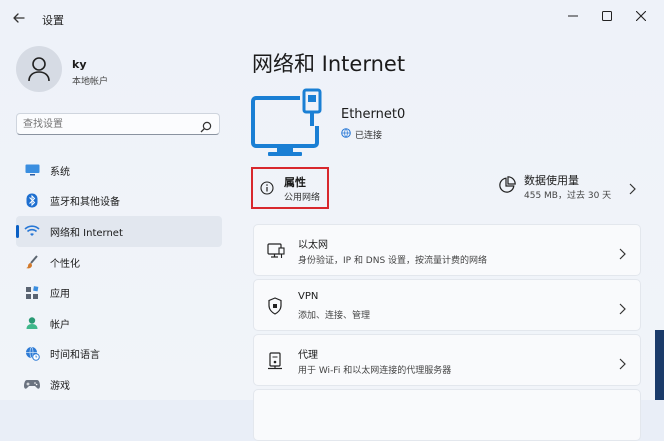  What do you see at coordinates (119, 354) in the screenshot?
I see `sidebar-item-time-language: 时间和语言` at bounding box center [119, 354].